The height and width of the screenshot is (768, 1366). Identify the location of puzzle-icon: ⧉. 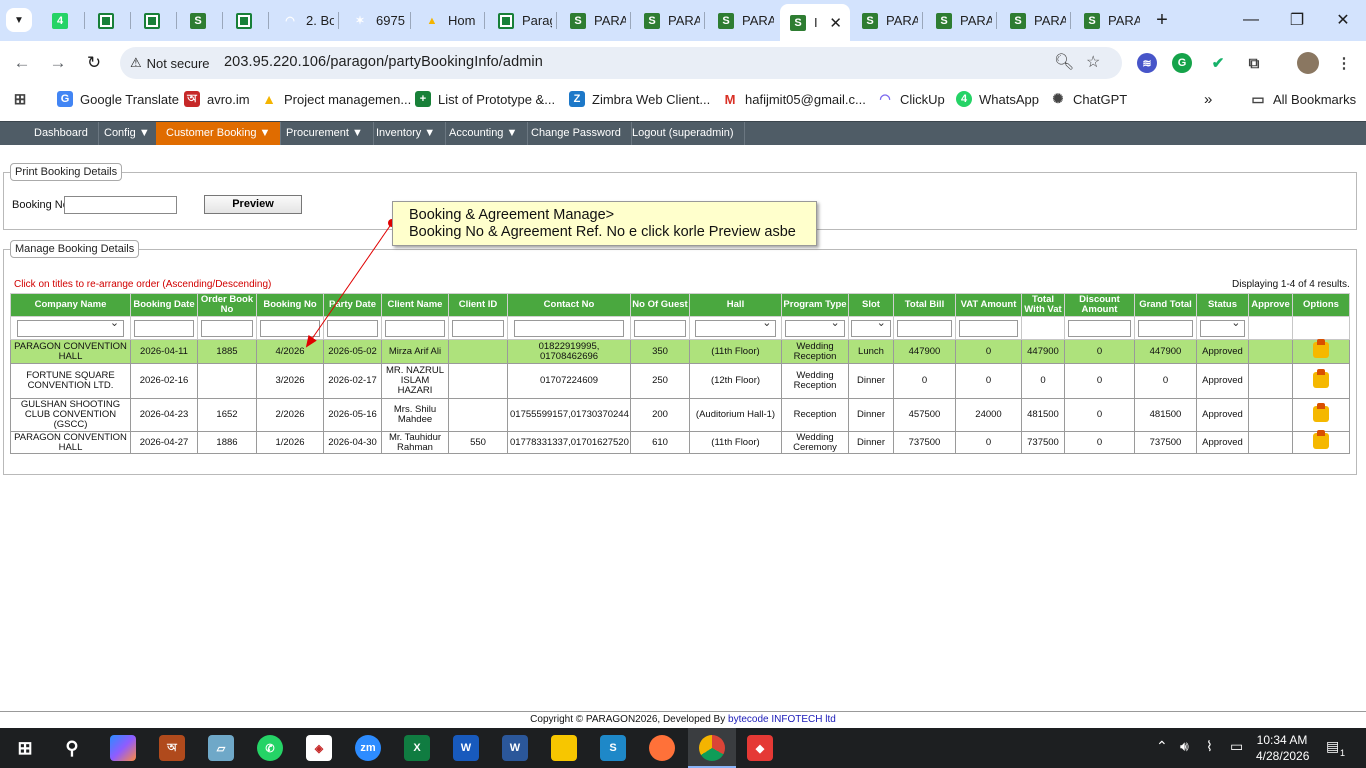
(1254, 63).